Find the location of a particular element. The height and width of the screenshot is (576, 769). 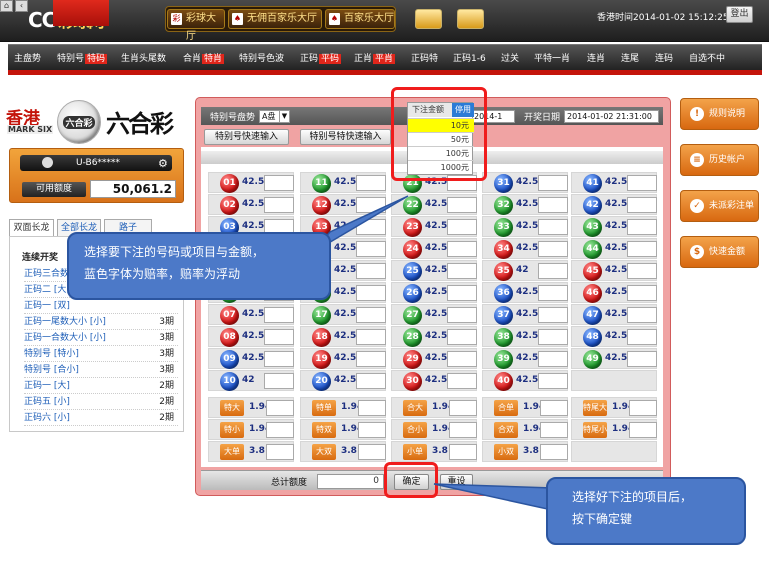

instruction-callout-confirm: 选择好下注的项目后， 按下确定键 is located at coordinates (646, 511).